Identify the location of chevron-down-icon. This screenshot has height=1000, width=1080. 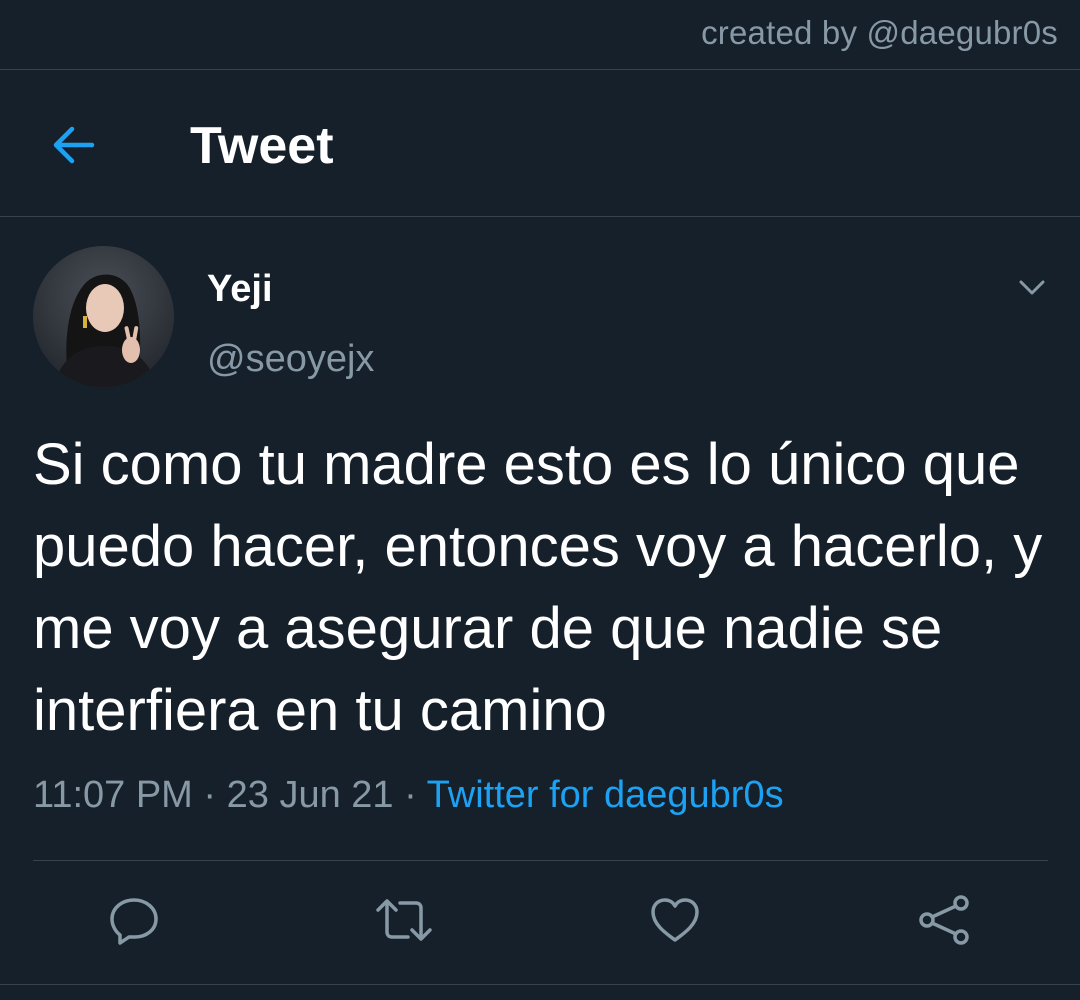
(1032, 287).